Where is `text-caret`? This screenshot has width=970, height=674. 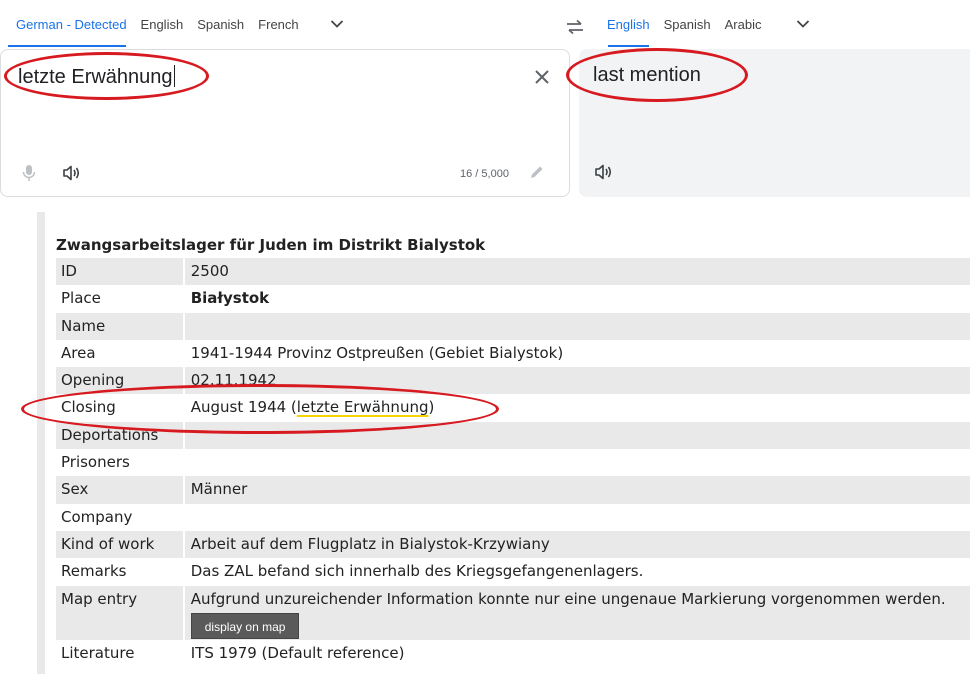
text-caret is located at coordinates (174, 76).